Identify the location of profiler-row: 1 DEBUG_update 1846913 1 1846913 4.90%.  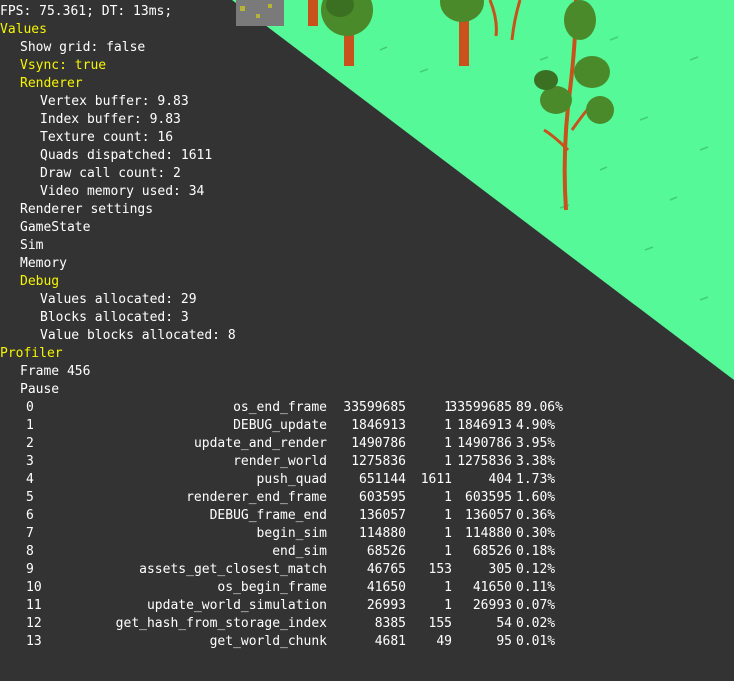
(367, 426).